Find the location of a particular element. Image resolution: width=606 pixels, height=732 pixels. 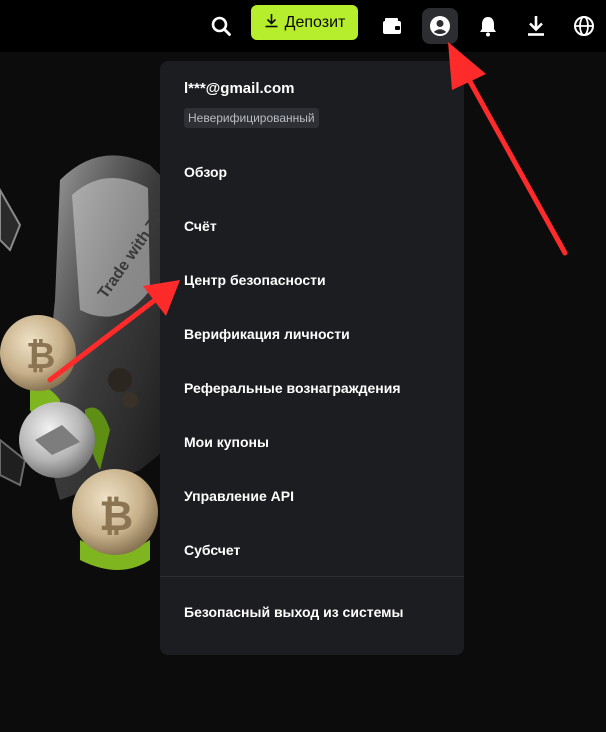

wallet-icon is located at coordinates (392, 26).